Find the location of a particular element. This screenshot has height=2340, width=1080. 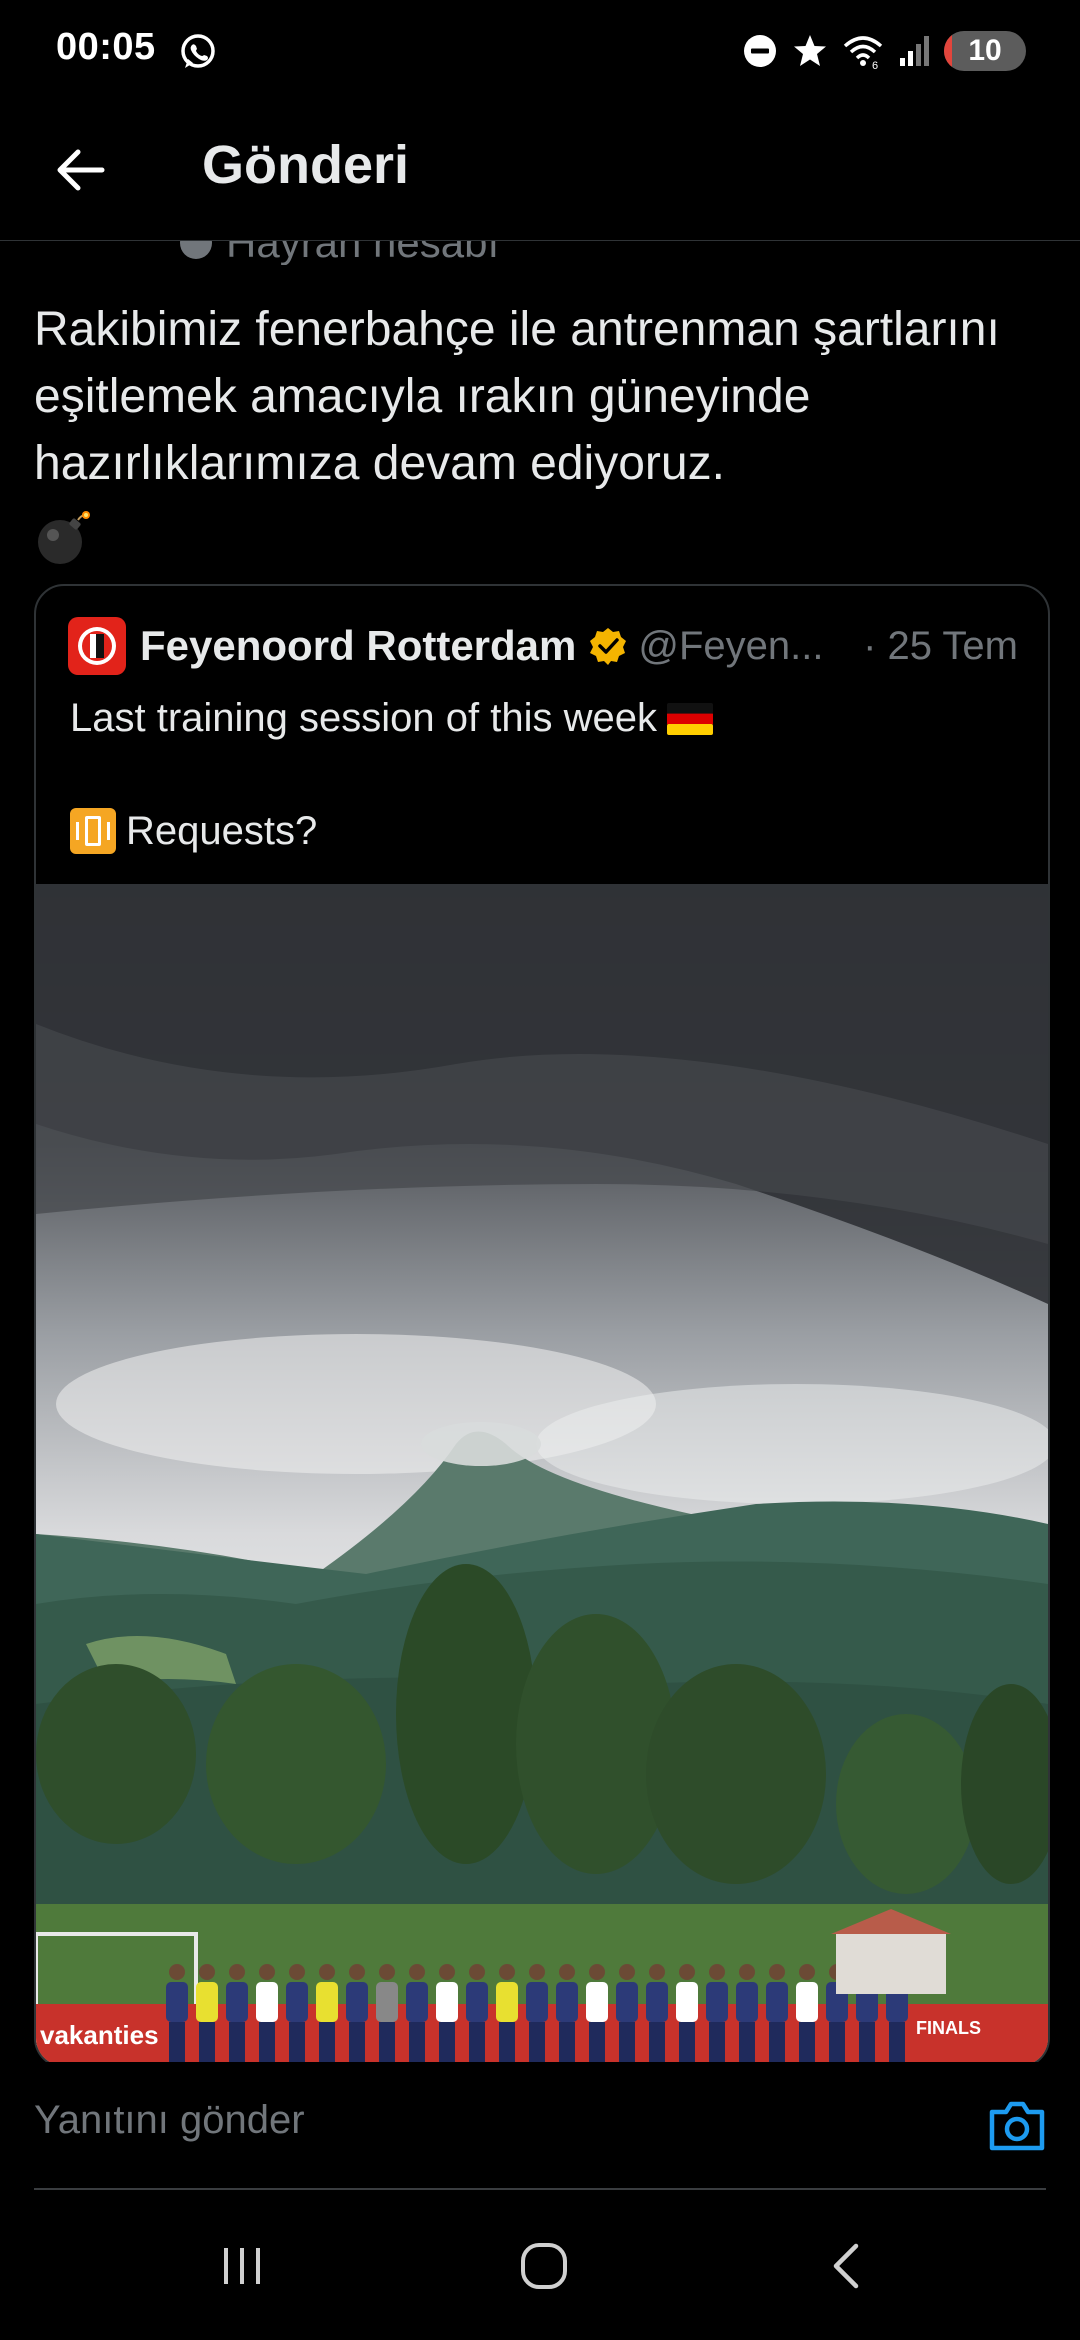

battery-indicator: 10 is located at coordinates (985, 51).